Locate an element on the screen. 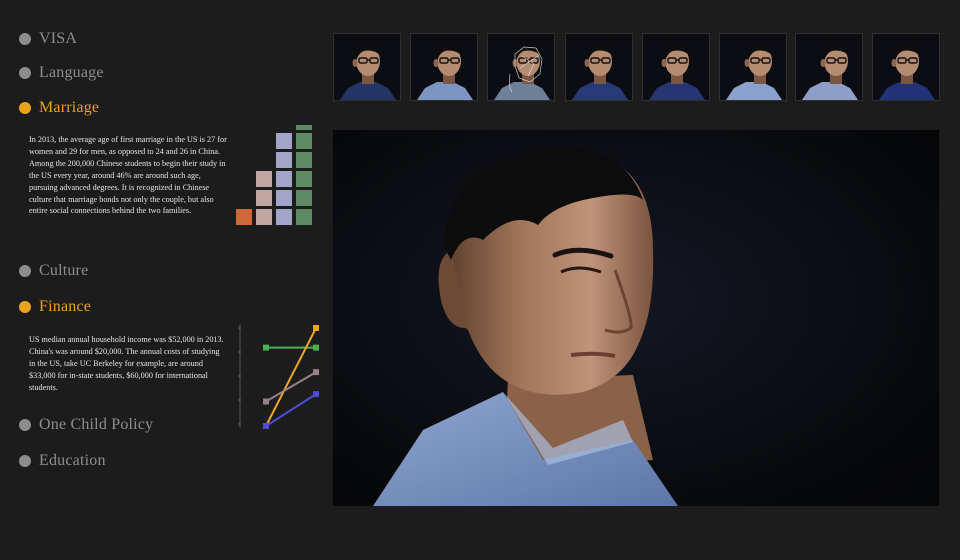 This screenshot has height=560, width=960. nav-item-language: Language is located at coordinates (61, 73).